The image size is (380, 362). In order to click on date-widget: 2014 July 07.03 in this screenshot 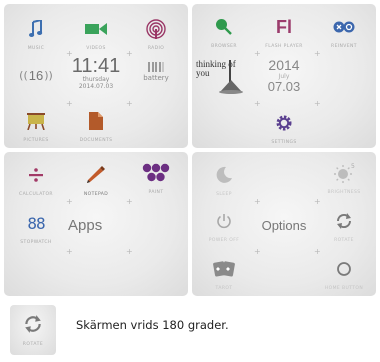, I will do `click(284, 76)`.